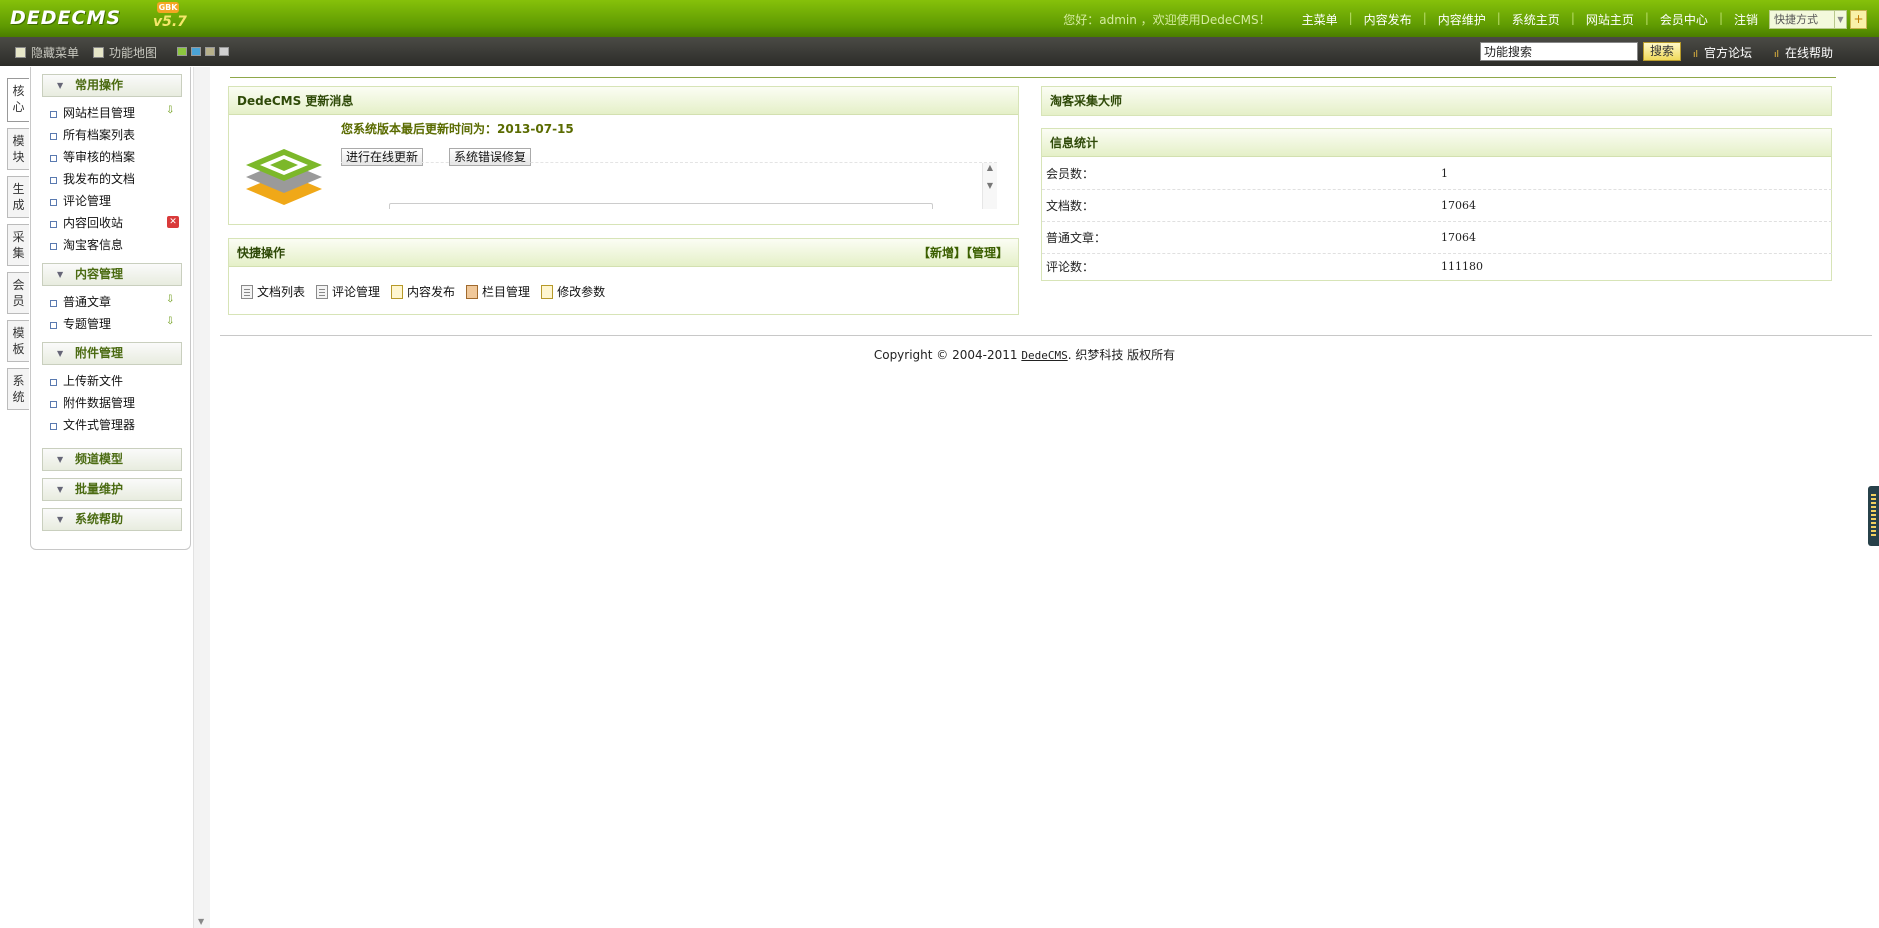 The height and width of the screenshot is (928, 1879). Describe the element at coordinates (119, 245) in the screenshot. I see `menu-item-taobaoke: 淘宝客信息` at that location.